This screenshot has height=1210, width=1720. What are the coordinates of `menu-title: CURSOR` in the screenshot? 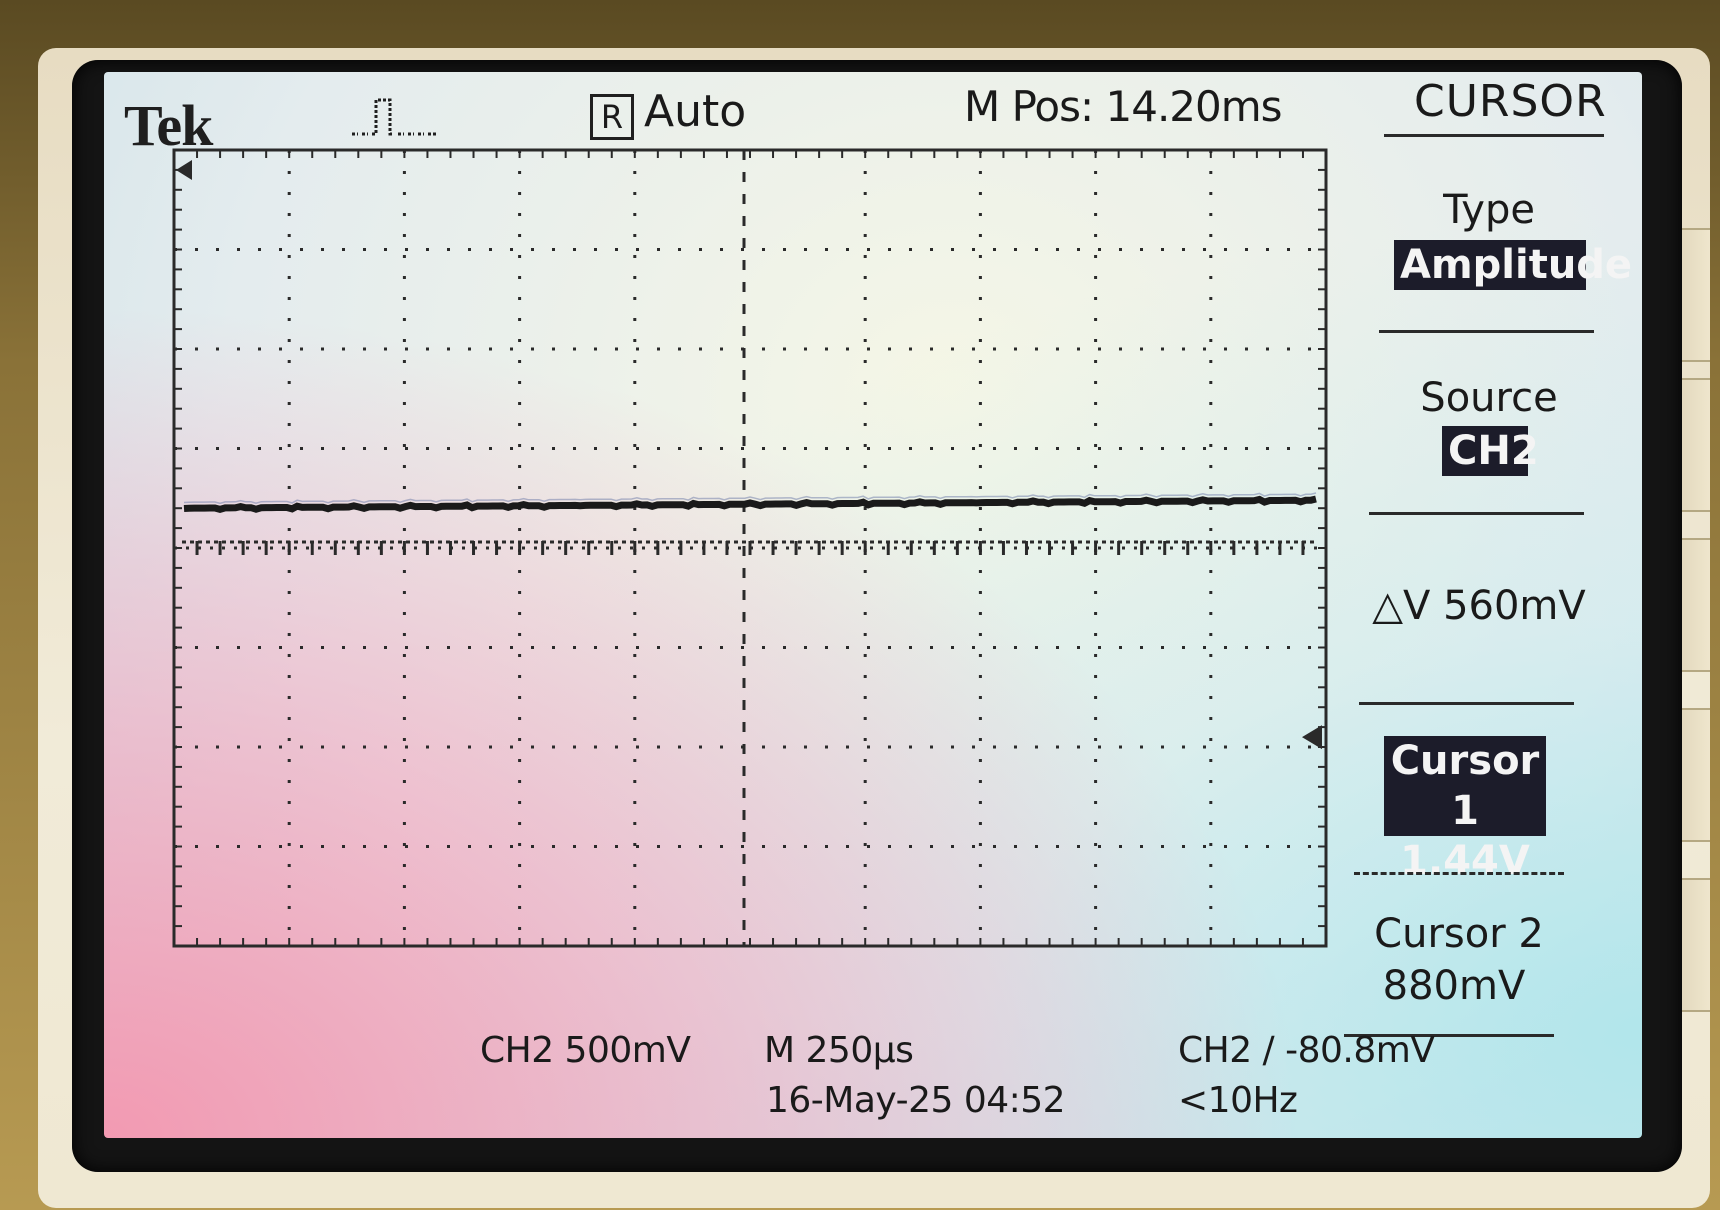 It's located at (1510, 101).